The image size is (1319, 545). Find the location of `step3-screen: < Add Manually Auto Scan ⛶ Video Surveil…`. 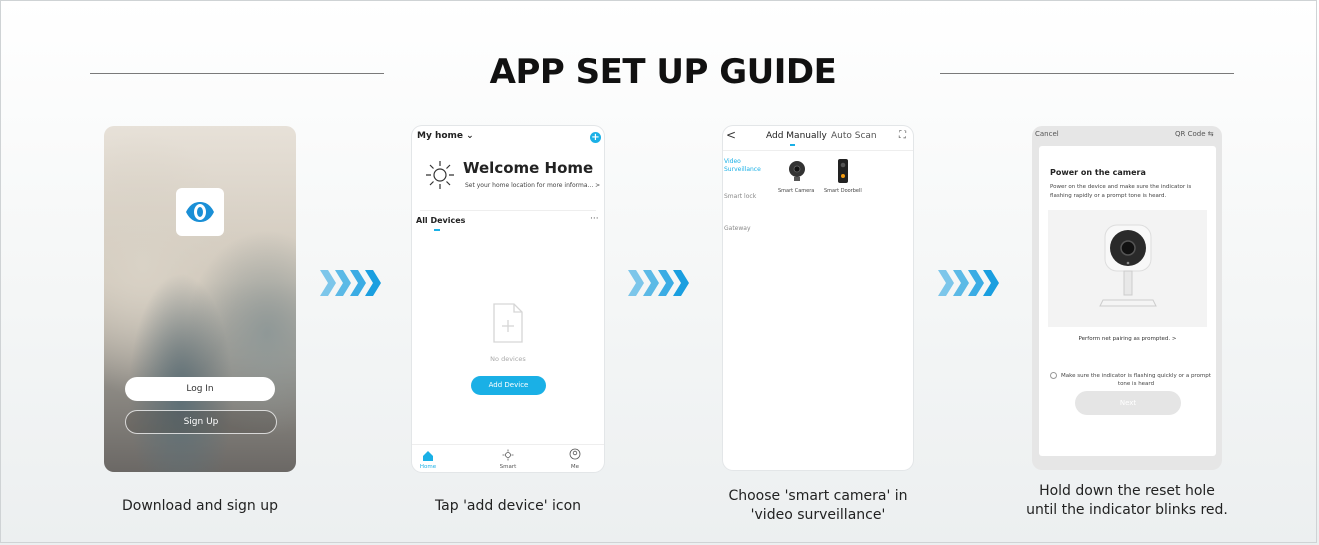

step3-screen: < Add Manually Auto Scan ⛶ Video Surveil… is located at coordinates (818, 298).